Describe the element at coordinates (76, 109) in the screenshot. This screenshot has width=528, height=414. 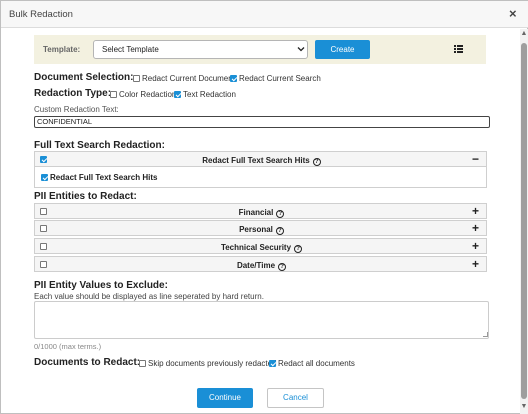
I see `custom-redaction-text-label: Custom Redaction Text:` at that location.